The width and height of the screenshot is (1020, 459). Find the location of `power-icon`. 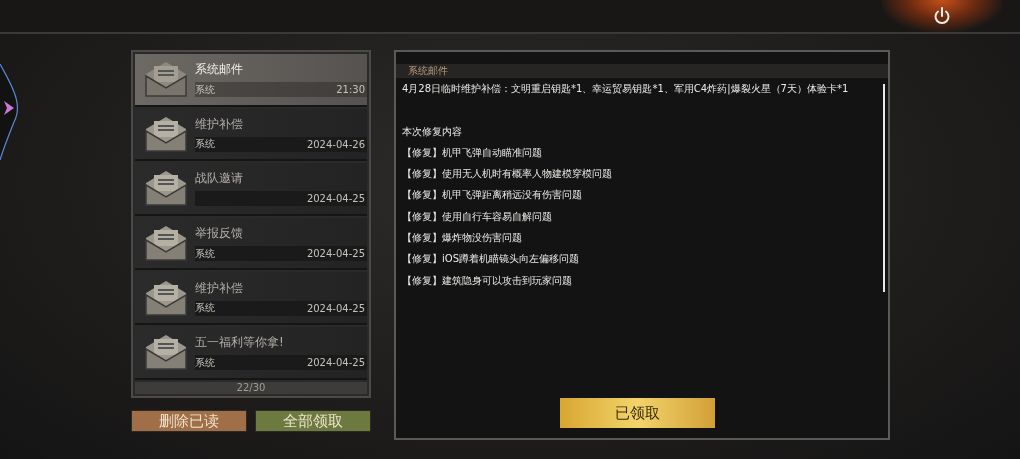

power-icon is located at coordinates (942, 16).